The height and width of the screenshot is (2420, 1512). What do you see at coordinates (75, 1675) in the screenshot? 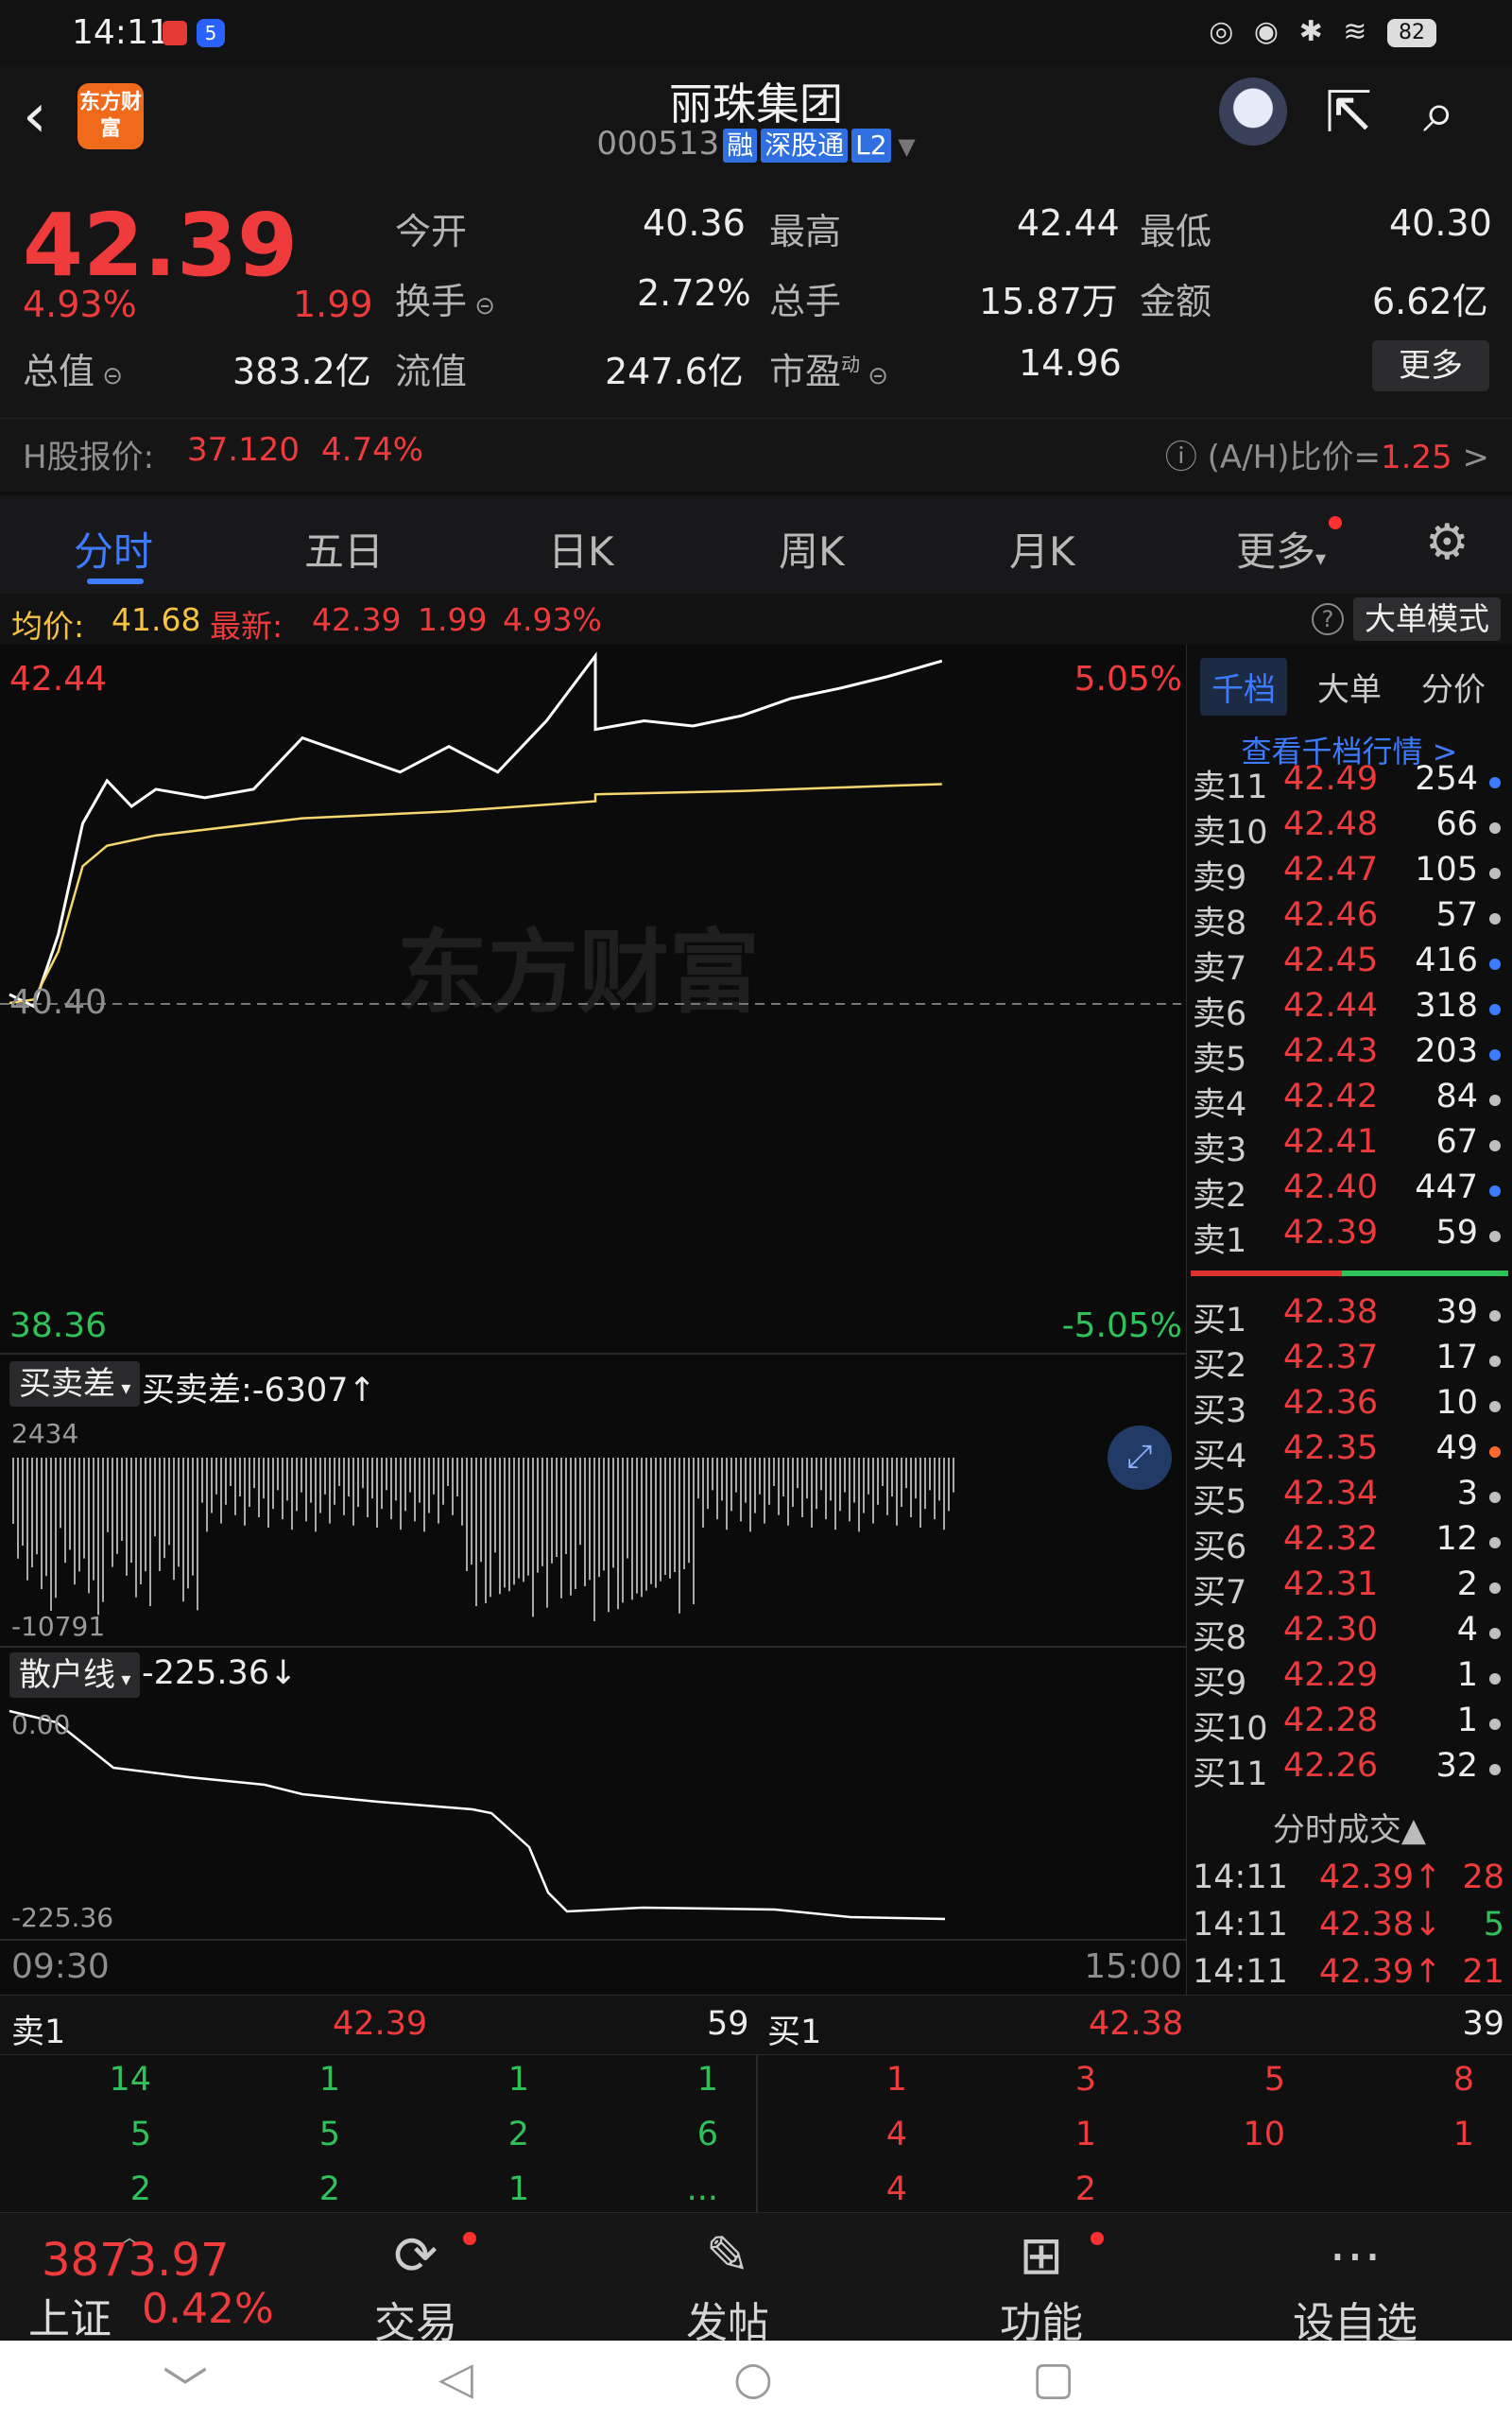
I see `retail-indicator-select: 散户线 ▾` at bounding box center [75, 1675].